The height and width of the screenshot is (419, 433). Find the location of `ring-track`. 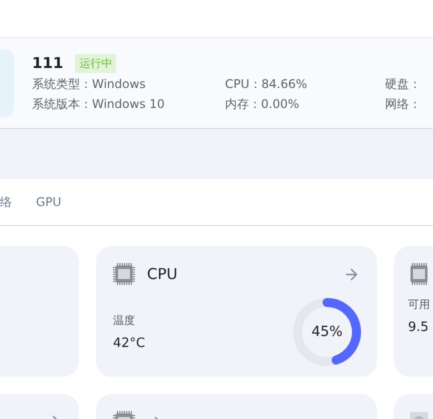

ring-track is located at coordinates (327, 332).